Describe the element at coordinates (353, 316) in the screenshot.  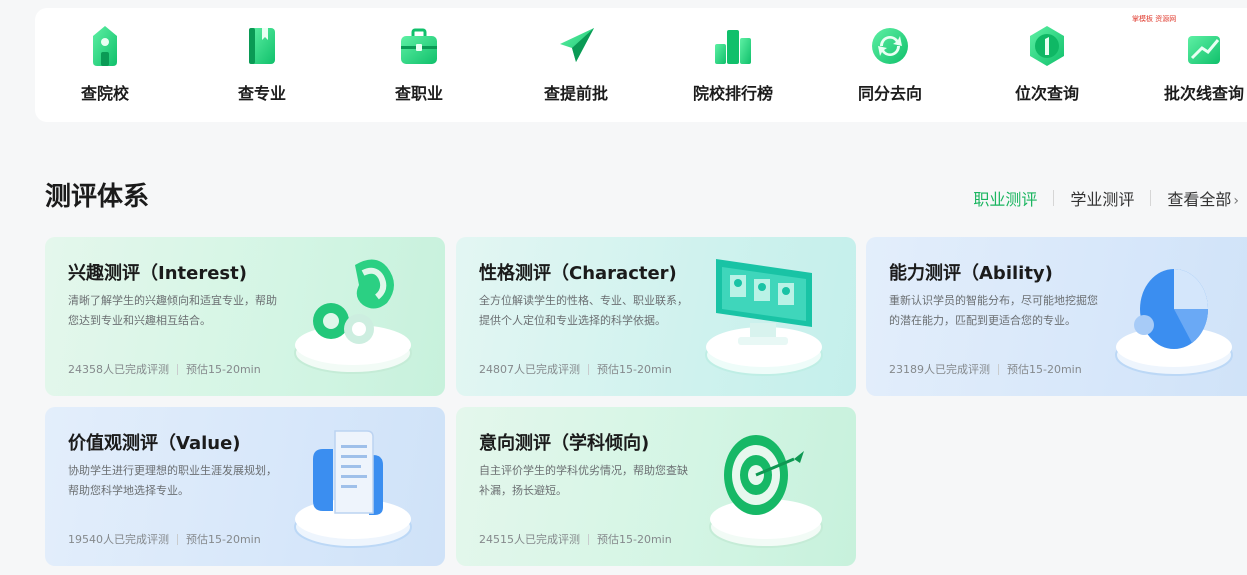
I see `riasec-shapes-icon` at that location.